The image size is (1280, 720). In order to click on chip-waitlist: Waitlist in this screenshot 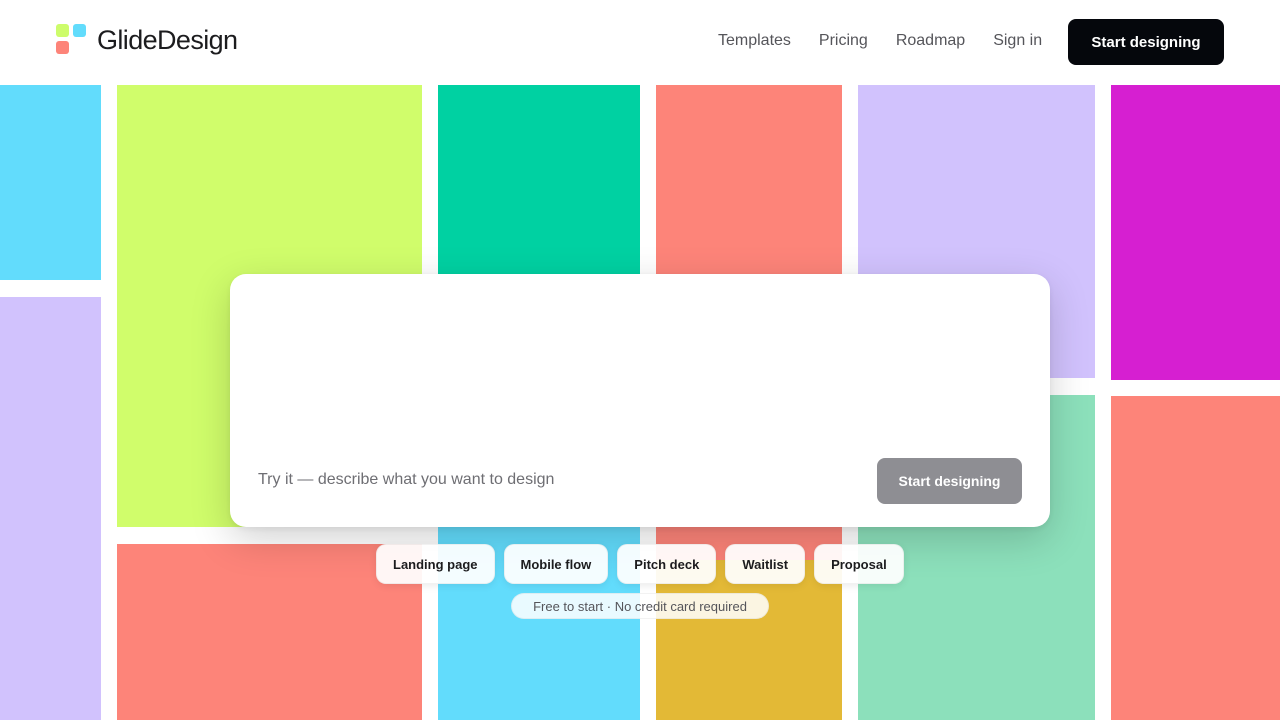, I will do `click(765, 564)`.